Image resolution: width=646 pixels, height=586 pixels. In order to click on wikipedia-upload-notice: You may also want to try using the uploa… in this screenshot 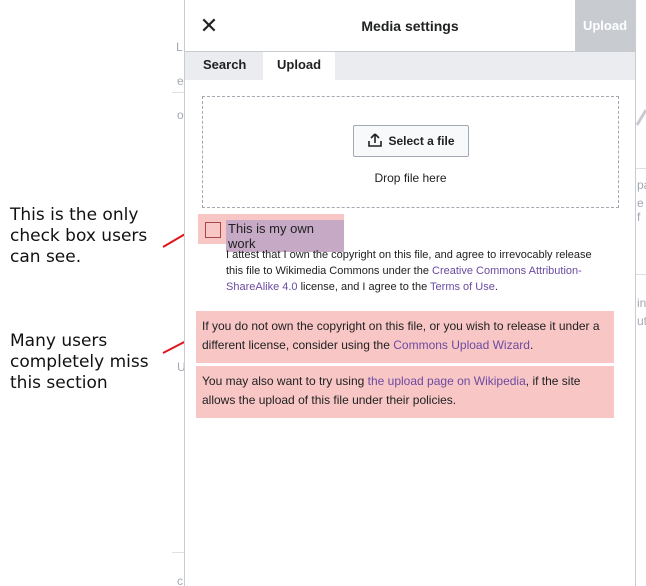, I will do `click(405, 392)`.